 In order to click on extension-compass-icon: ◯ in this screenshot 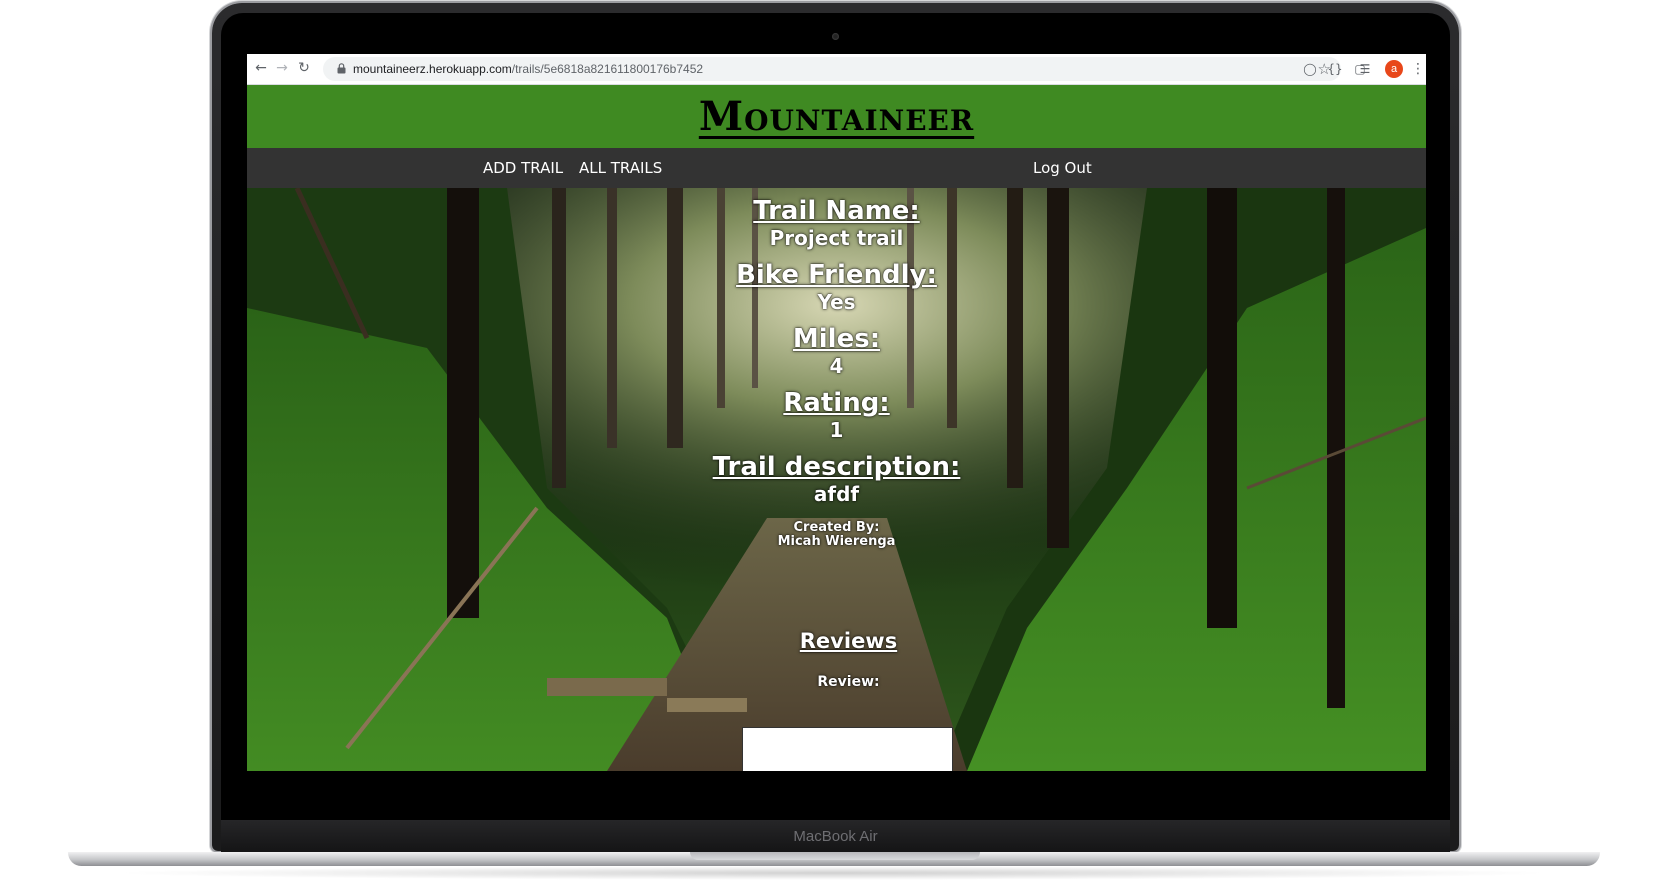, I will do `click(1310, 69)`.